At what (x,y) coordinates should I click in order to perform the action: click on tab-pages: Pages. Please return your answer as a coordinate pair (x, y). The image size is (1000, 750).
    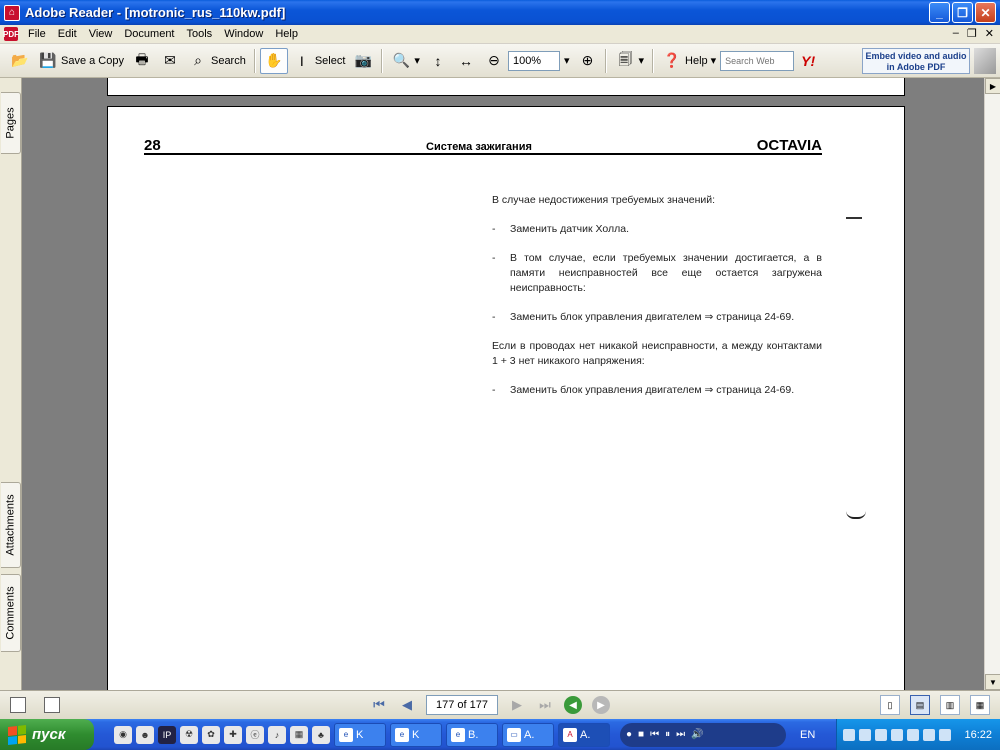
    Looking at the image, I should click on (11, 123).